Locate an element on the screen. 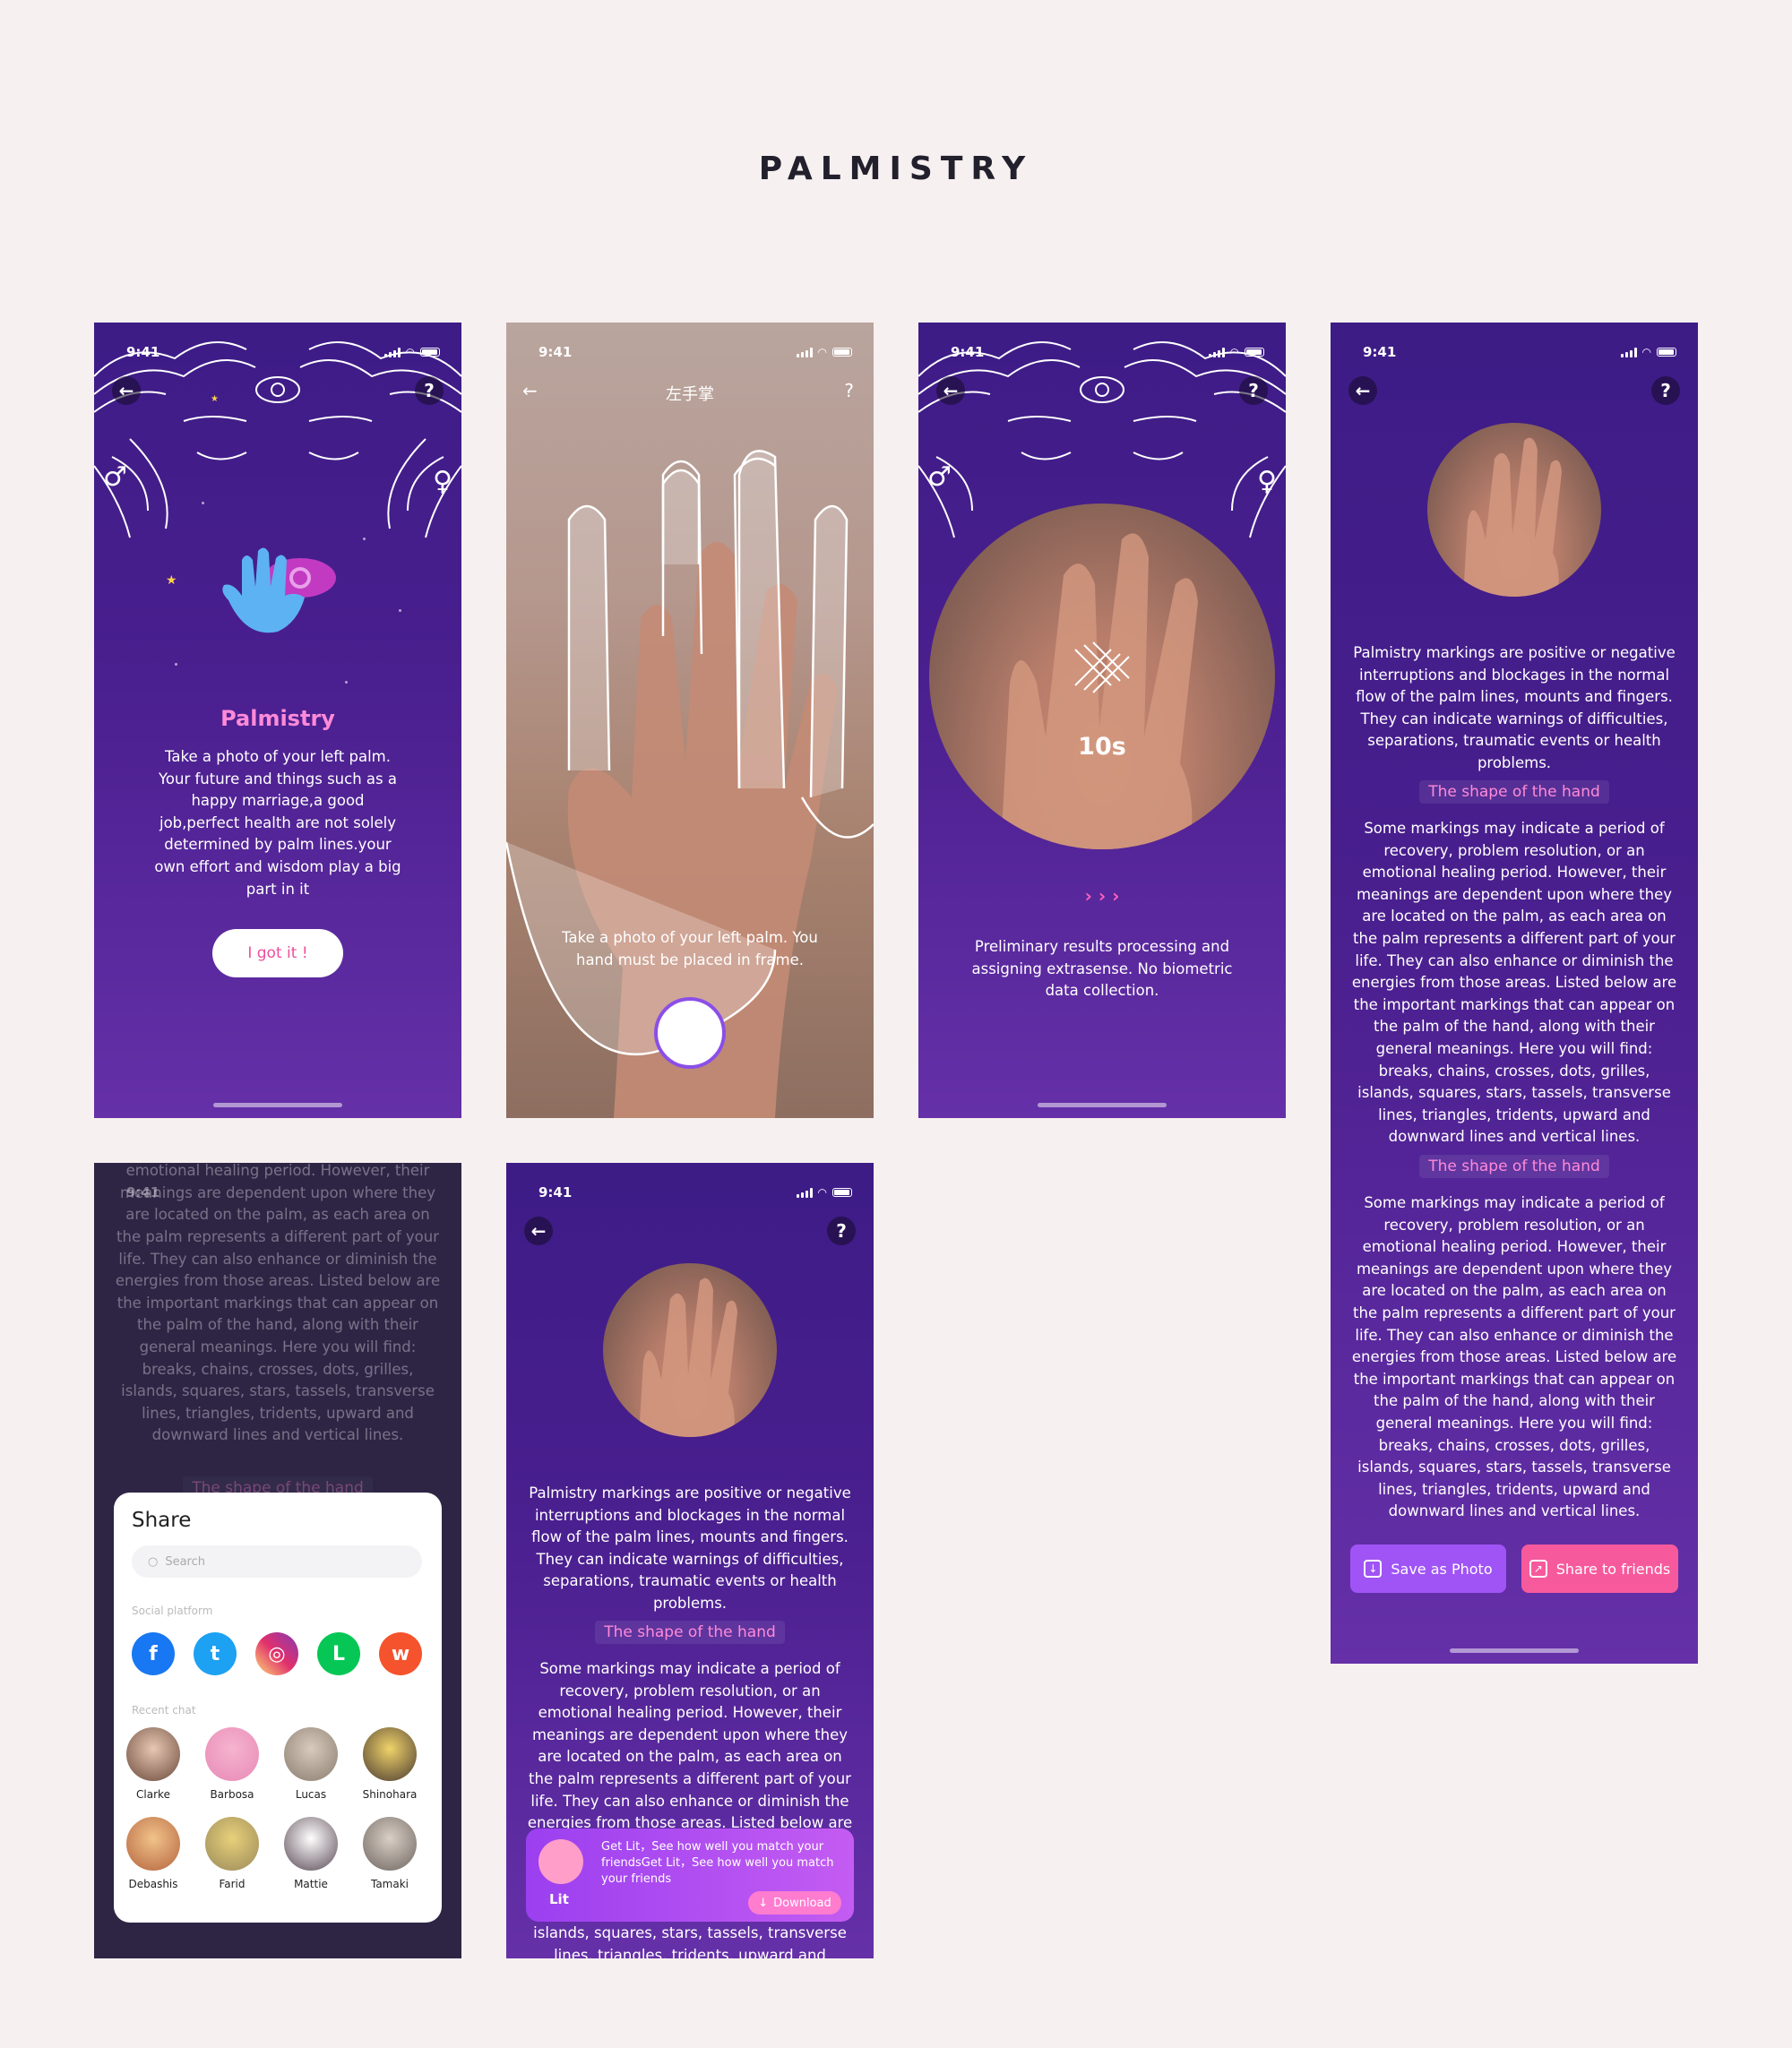  save-photo-label: Save as Photo is located at coordinates (1442, 1569).